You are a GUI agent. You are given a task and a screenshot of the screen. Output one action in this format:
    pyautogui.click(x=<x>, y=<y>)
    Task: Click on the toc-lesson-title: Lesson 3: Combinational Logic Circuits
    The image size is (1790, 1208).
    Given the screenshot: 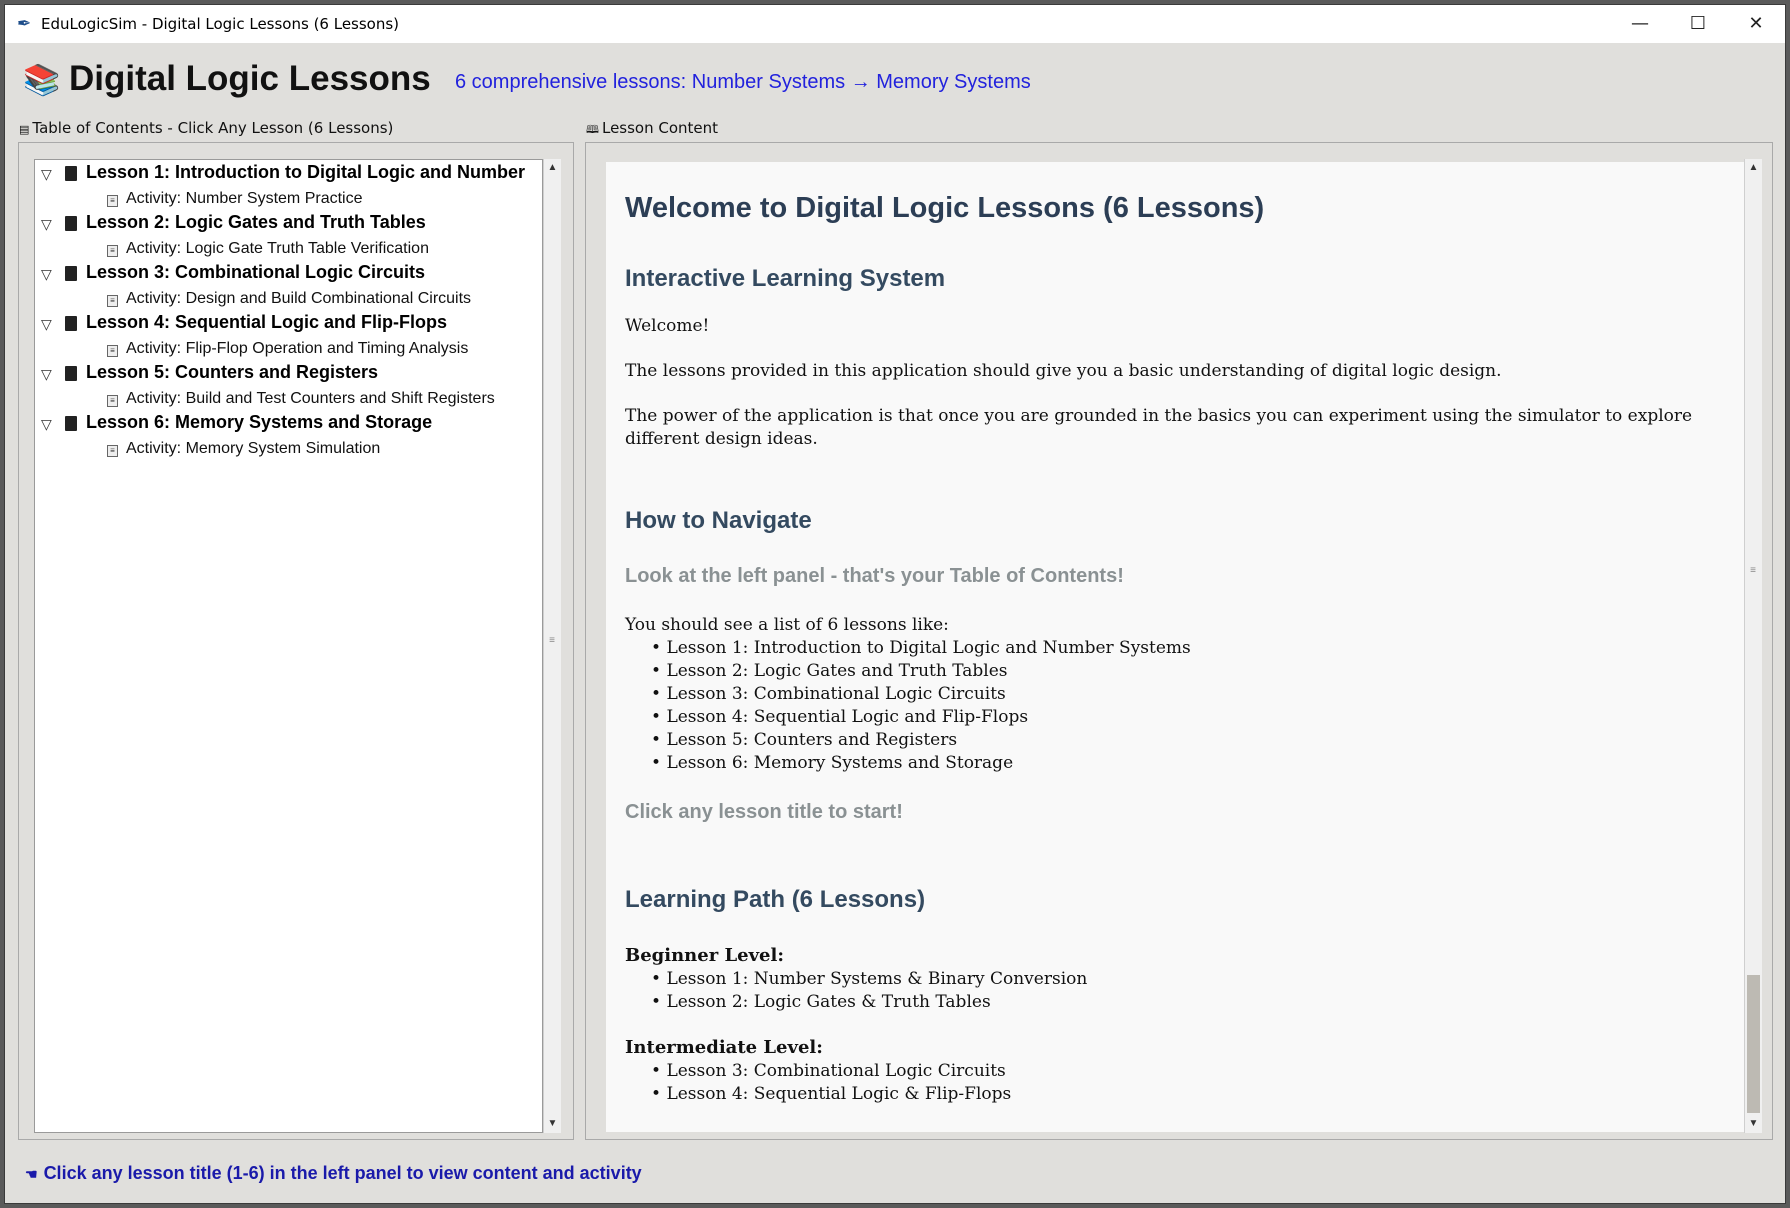 What is the action you would take?
    pyautogui.click(x=256, y=272)
    